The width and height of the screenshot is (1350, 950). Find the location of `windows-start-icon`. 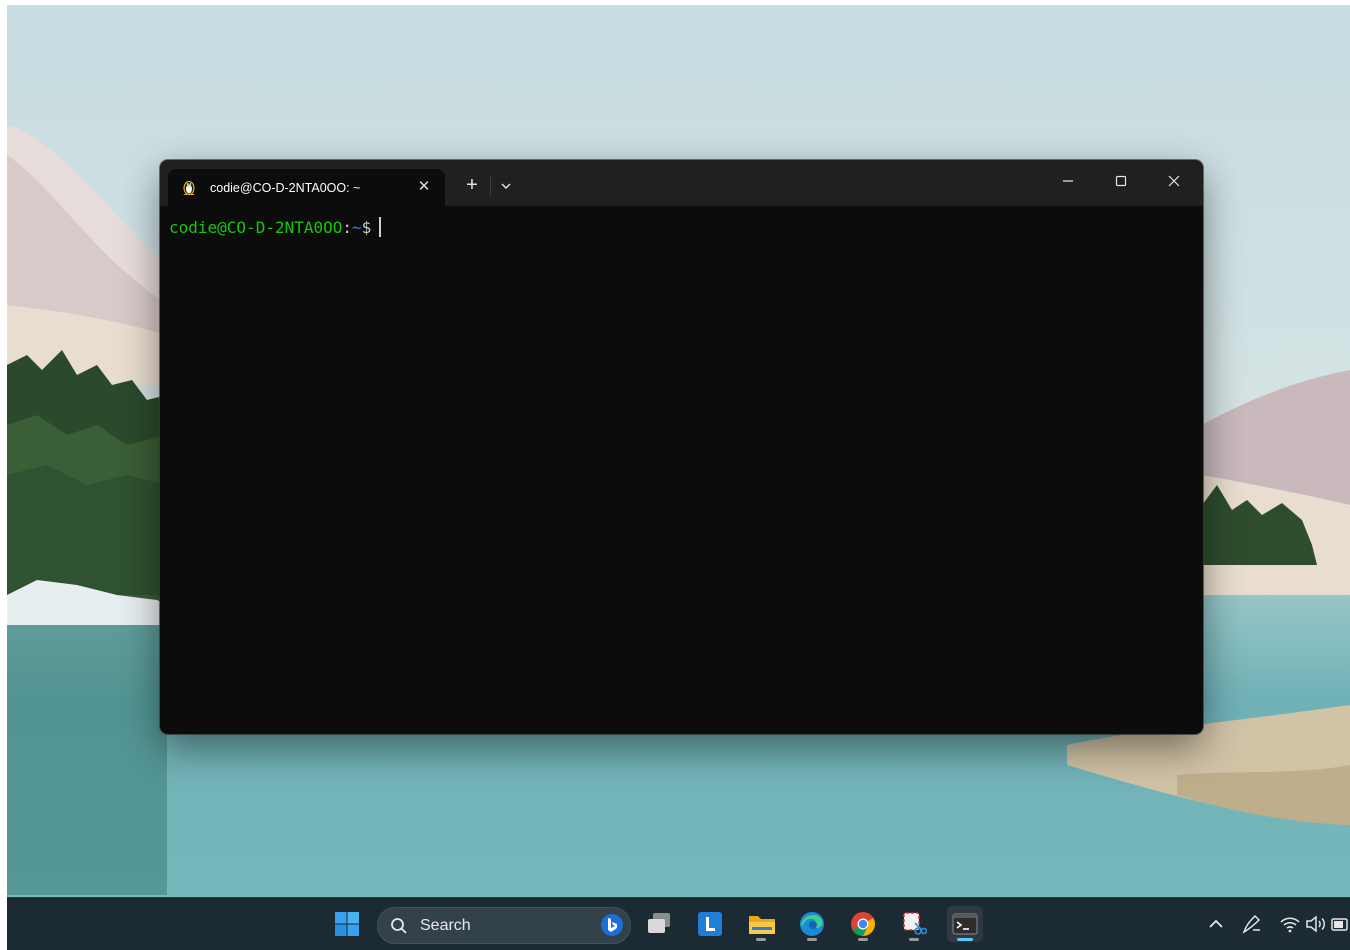

windows-start-icon is located at coordinates (347, 924).